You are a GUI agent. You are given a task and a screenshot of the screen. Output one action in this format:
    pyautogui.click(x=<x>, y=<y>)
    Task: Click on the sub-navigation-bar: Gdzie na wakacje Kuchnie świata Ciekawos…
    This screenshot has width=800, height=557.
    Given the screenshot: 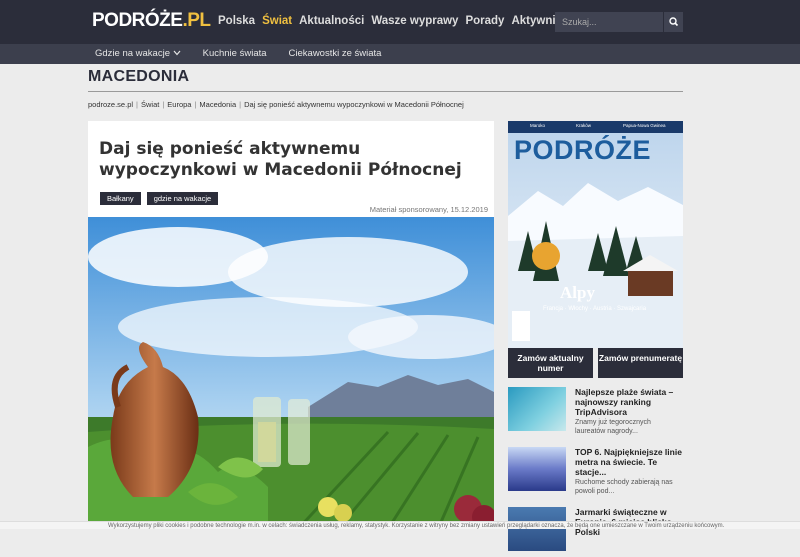 What is the action you would take?
    pyautogui.click(x=400, y=54)
    